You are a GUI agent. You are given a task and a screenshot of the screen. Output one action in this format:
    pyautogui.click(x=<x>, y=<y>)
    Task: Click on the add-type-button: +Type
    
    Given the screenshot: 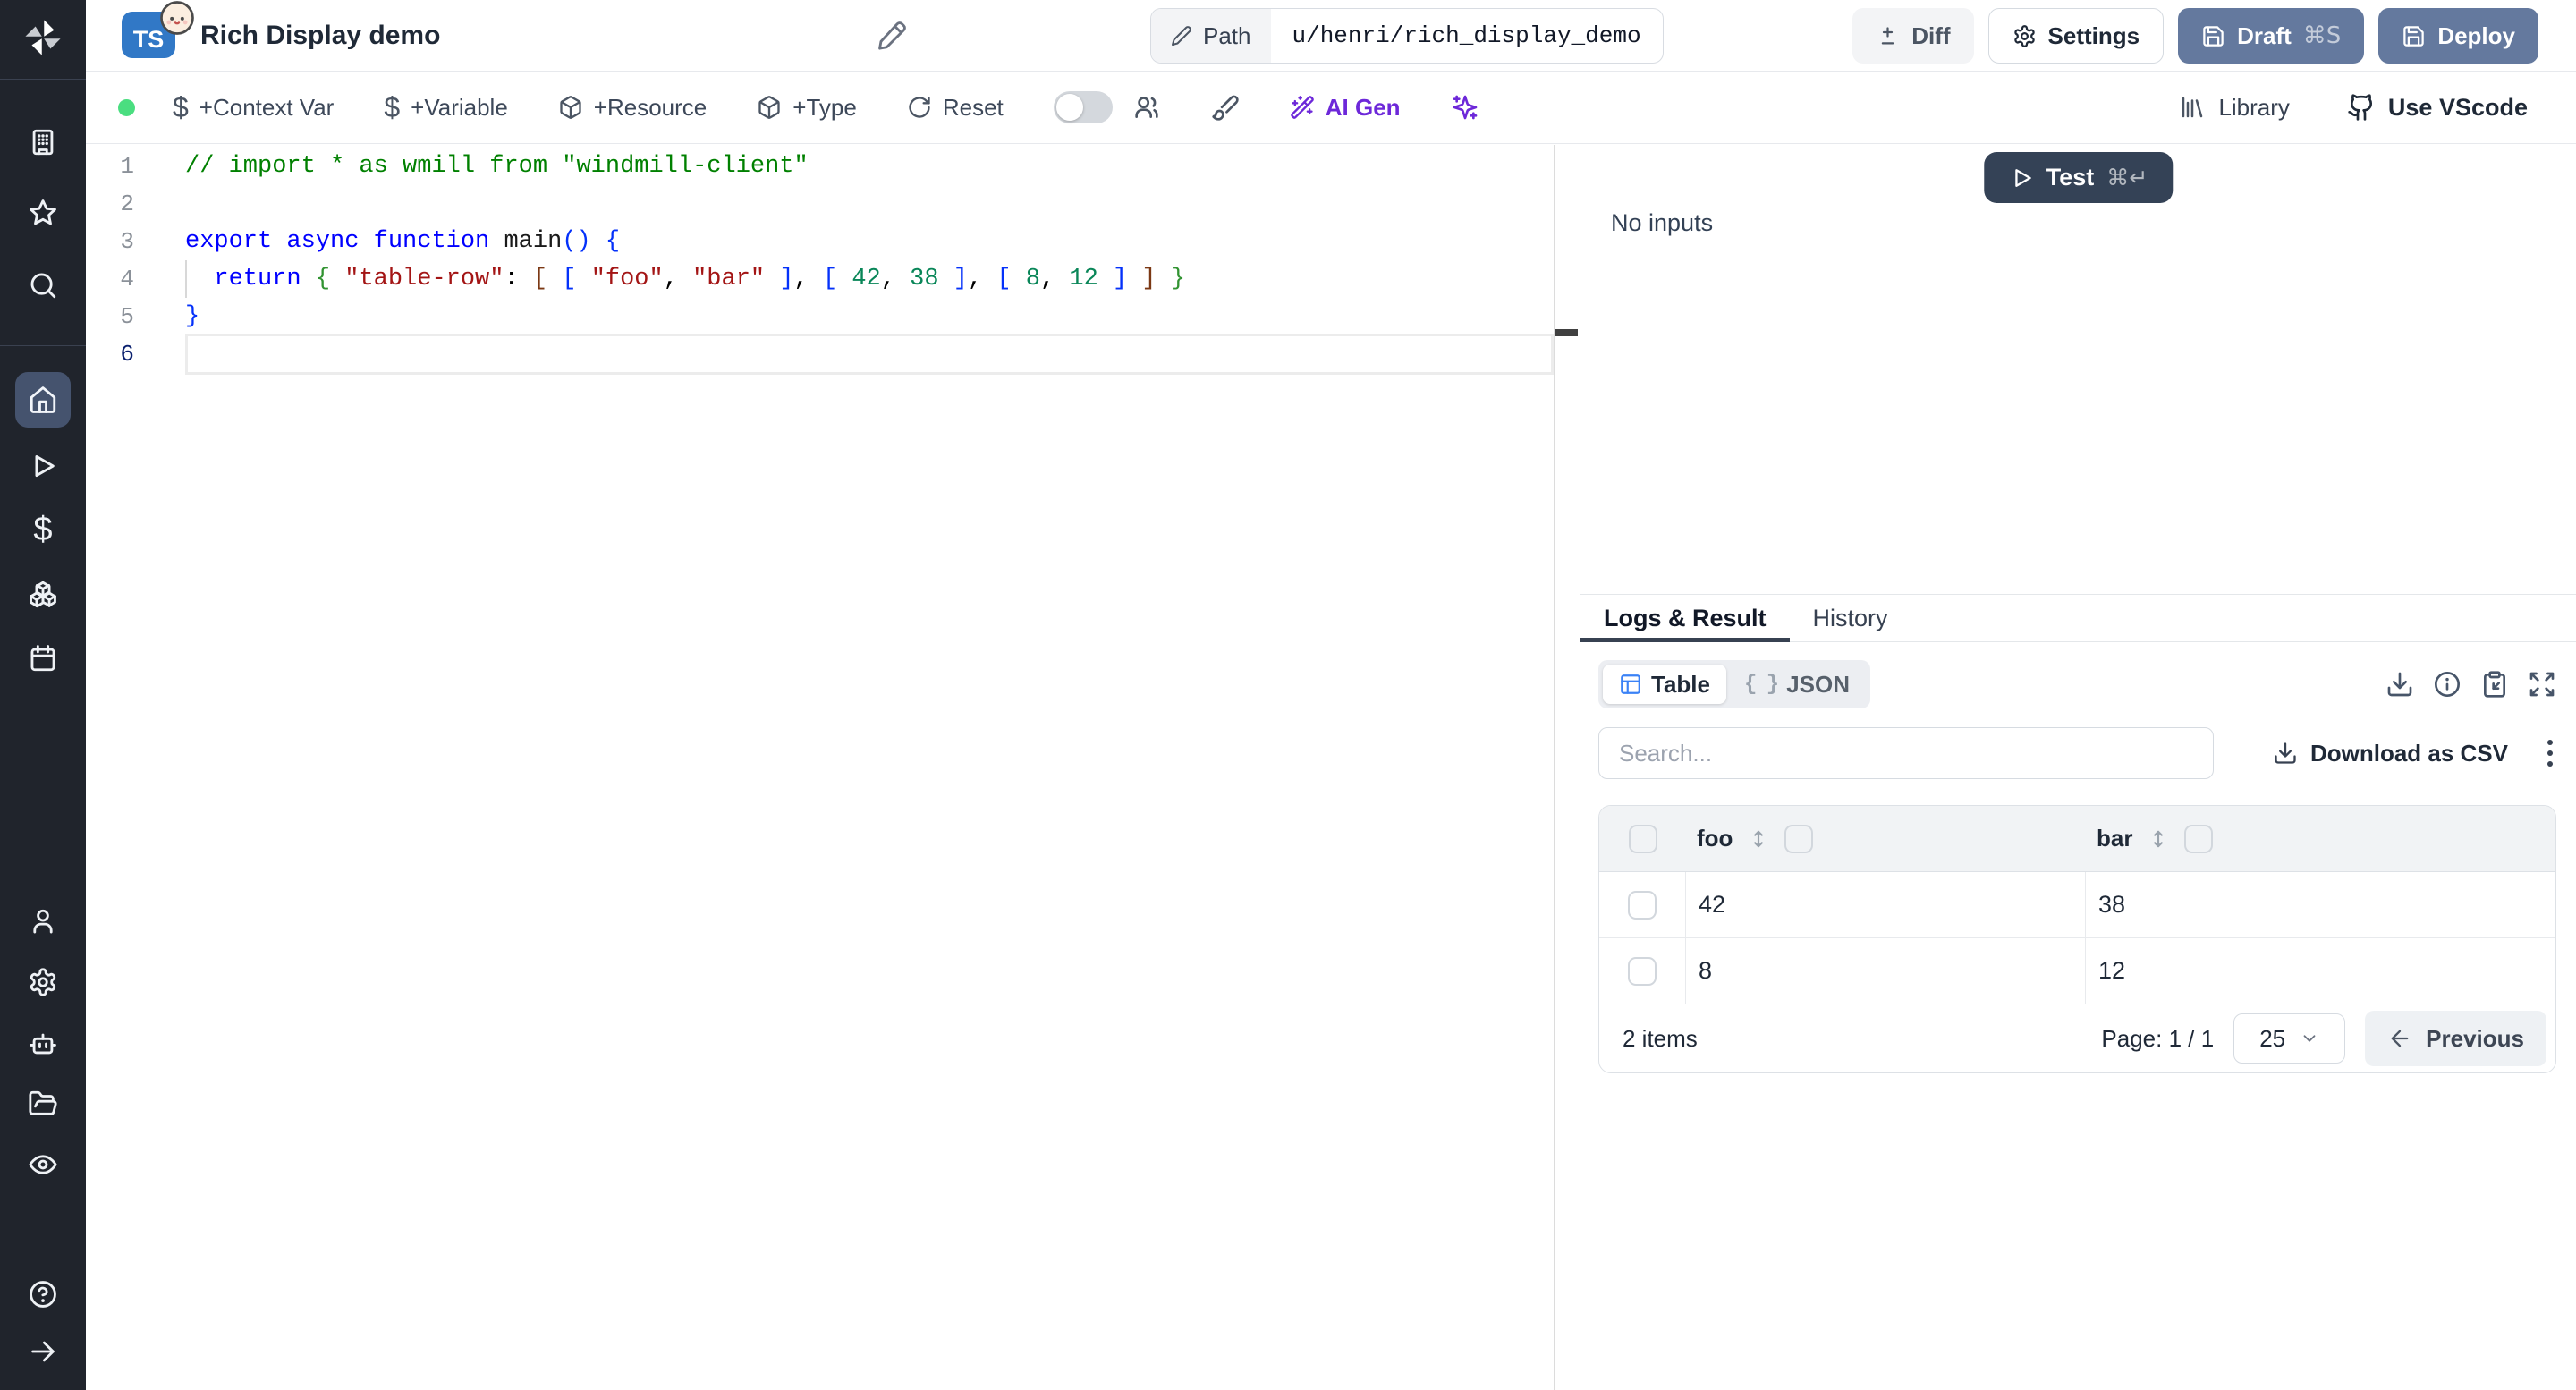 What is the action you would take?
    pyautogui.click(x=807, y=108)
    